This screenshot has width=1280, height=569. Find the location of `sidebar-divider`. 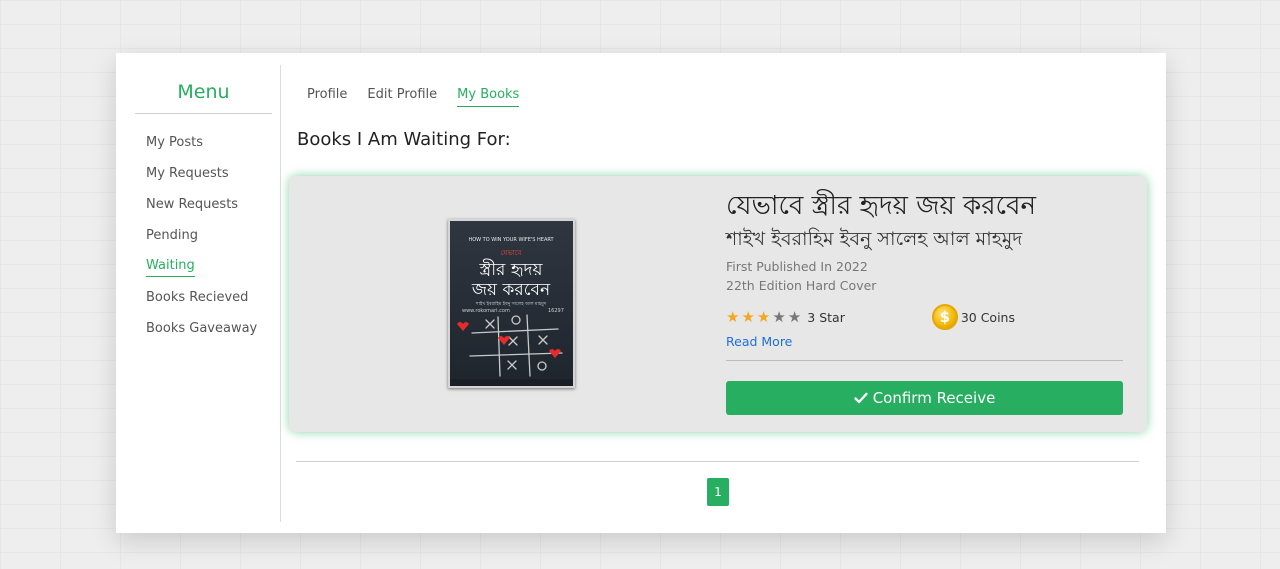

sidebar-divider is located at coordinates (280, 293).